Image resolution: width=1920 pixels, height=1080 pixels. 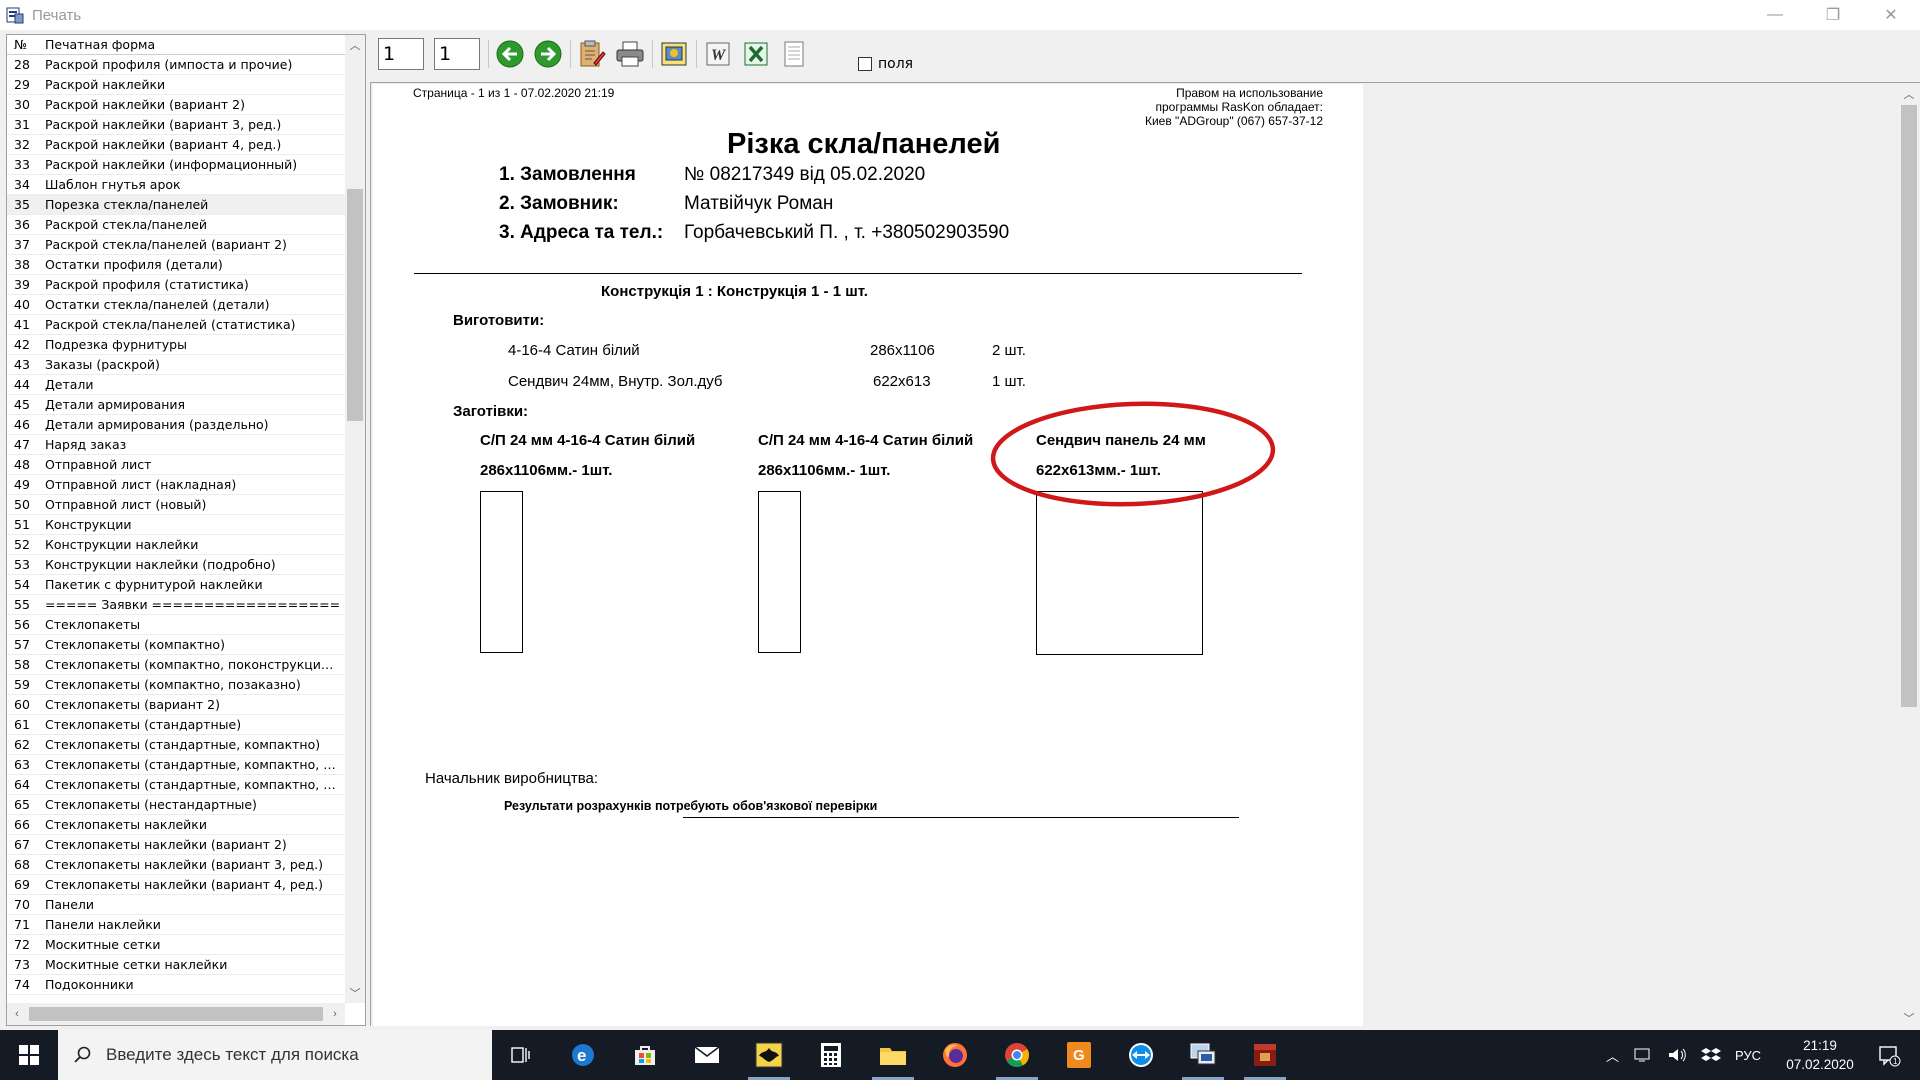 What do you see at coordinates (831, 1055) in the screenshot?
I see `calculator-icon` at bounding box center [831, 1055].